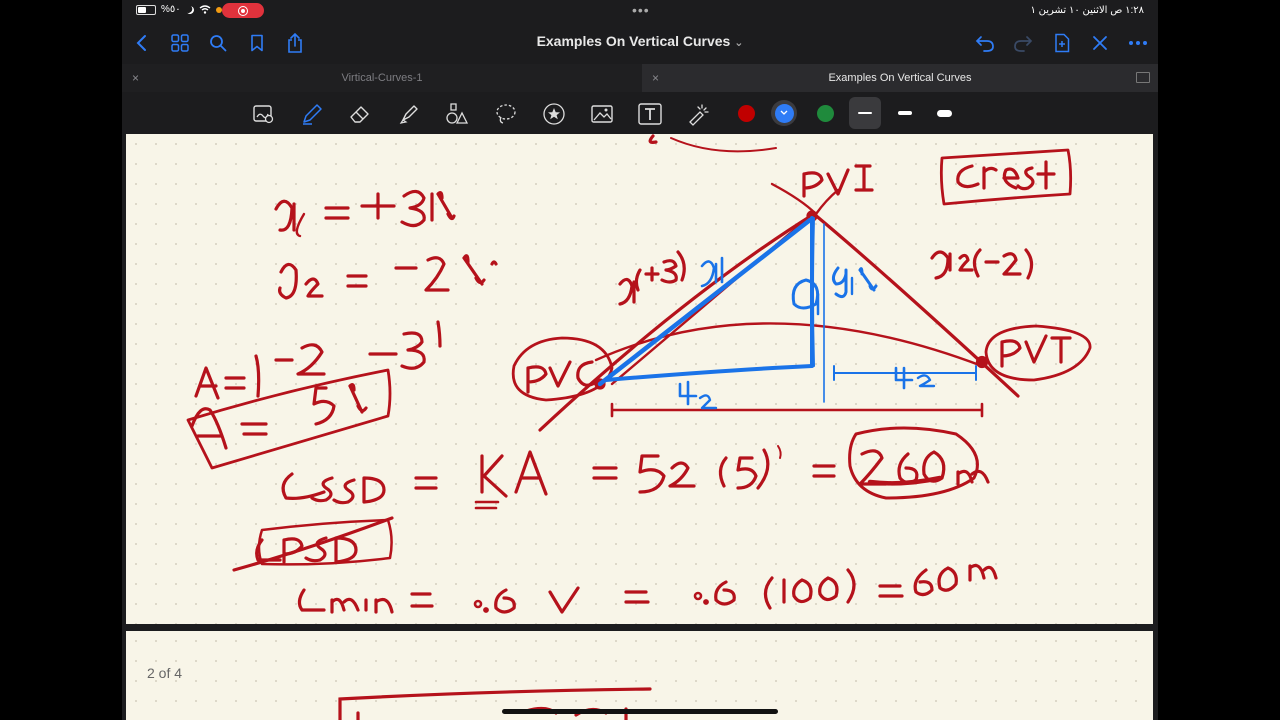 The height and width of the screenshot is (720, 1280). Describe the element at coordinates (146, 9) in the screenshot. I see `battery-icon` at that location.